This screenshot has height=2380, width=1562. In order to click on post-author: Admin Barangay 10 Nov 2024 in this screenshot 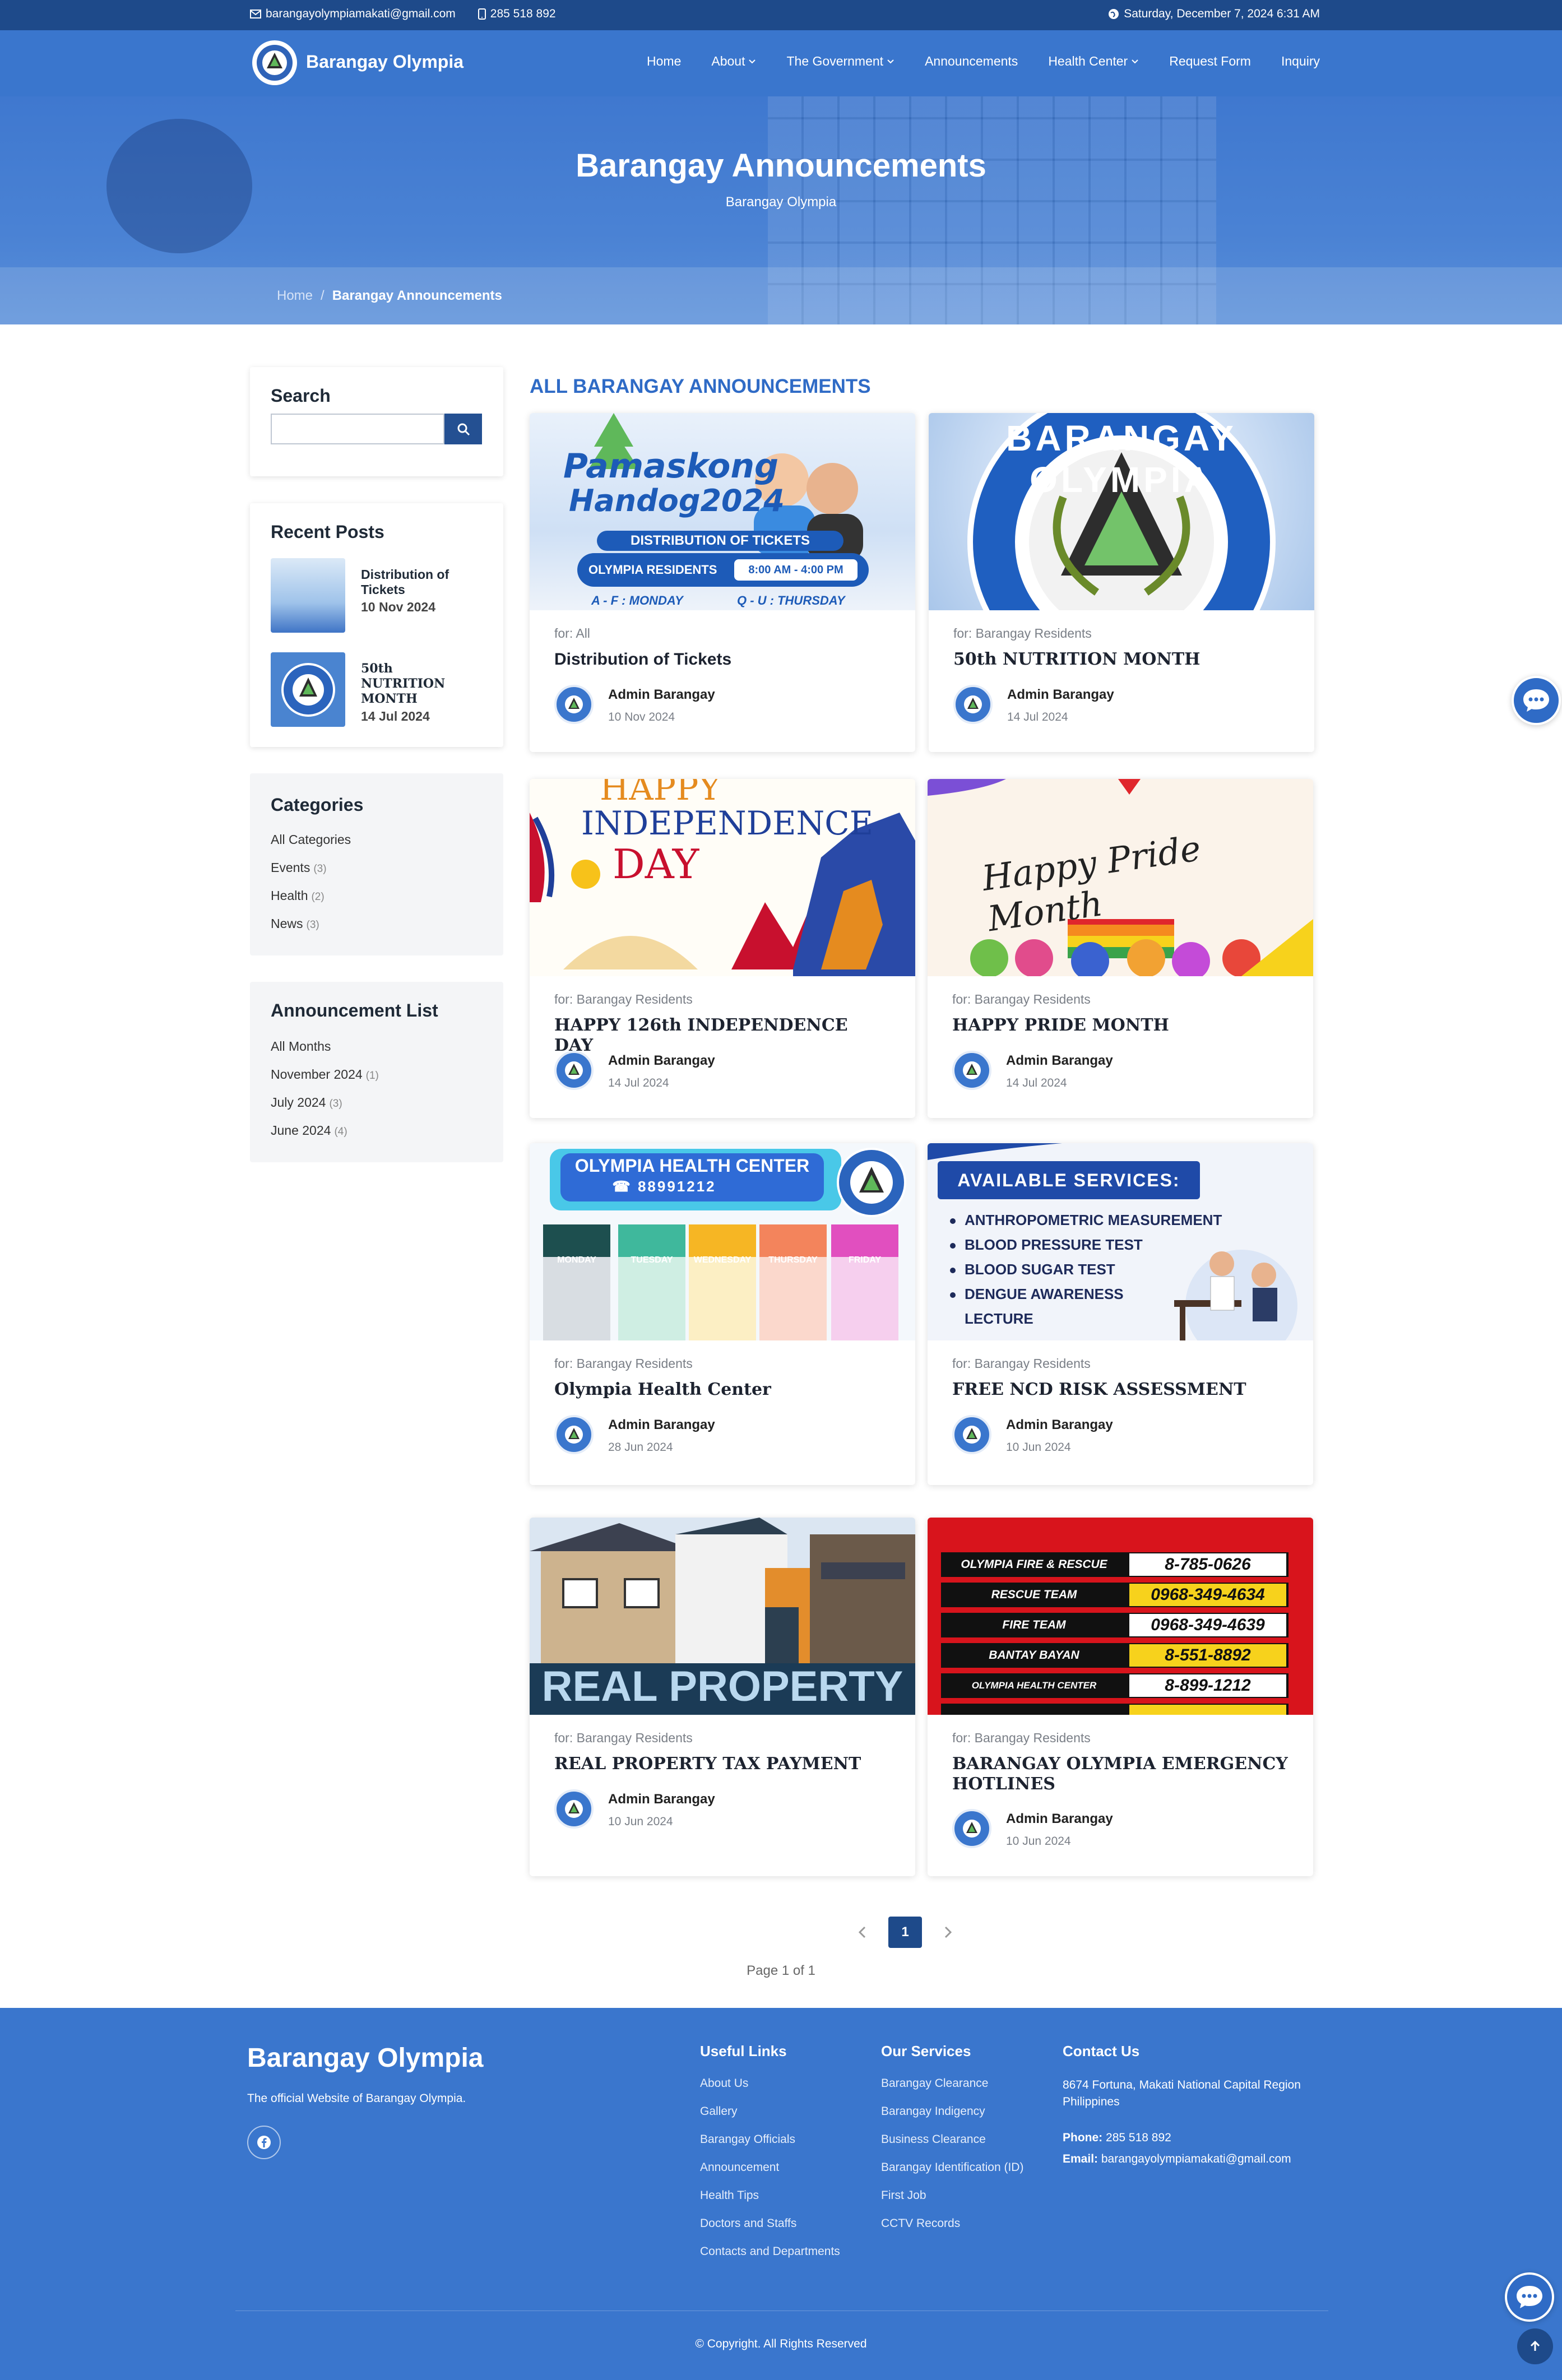, I will do `click(634, 704)`.